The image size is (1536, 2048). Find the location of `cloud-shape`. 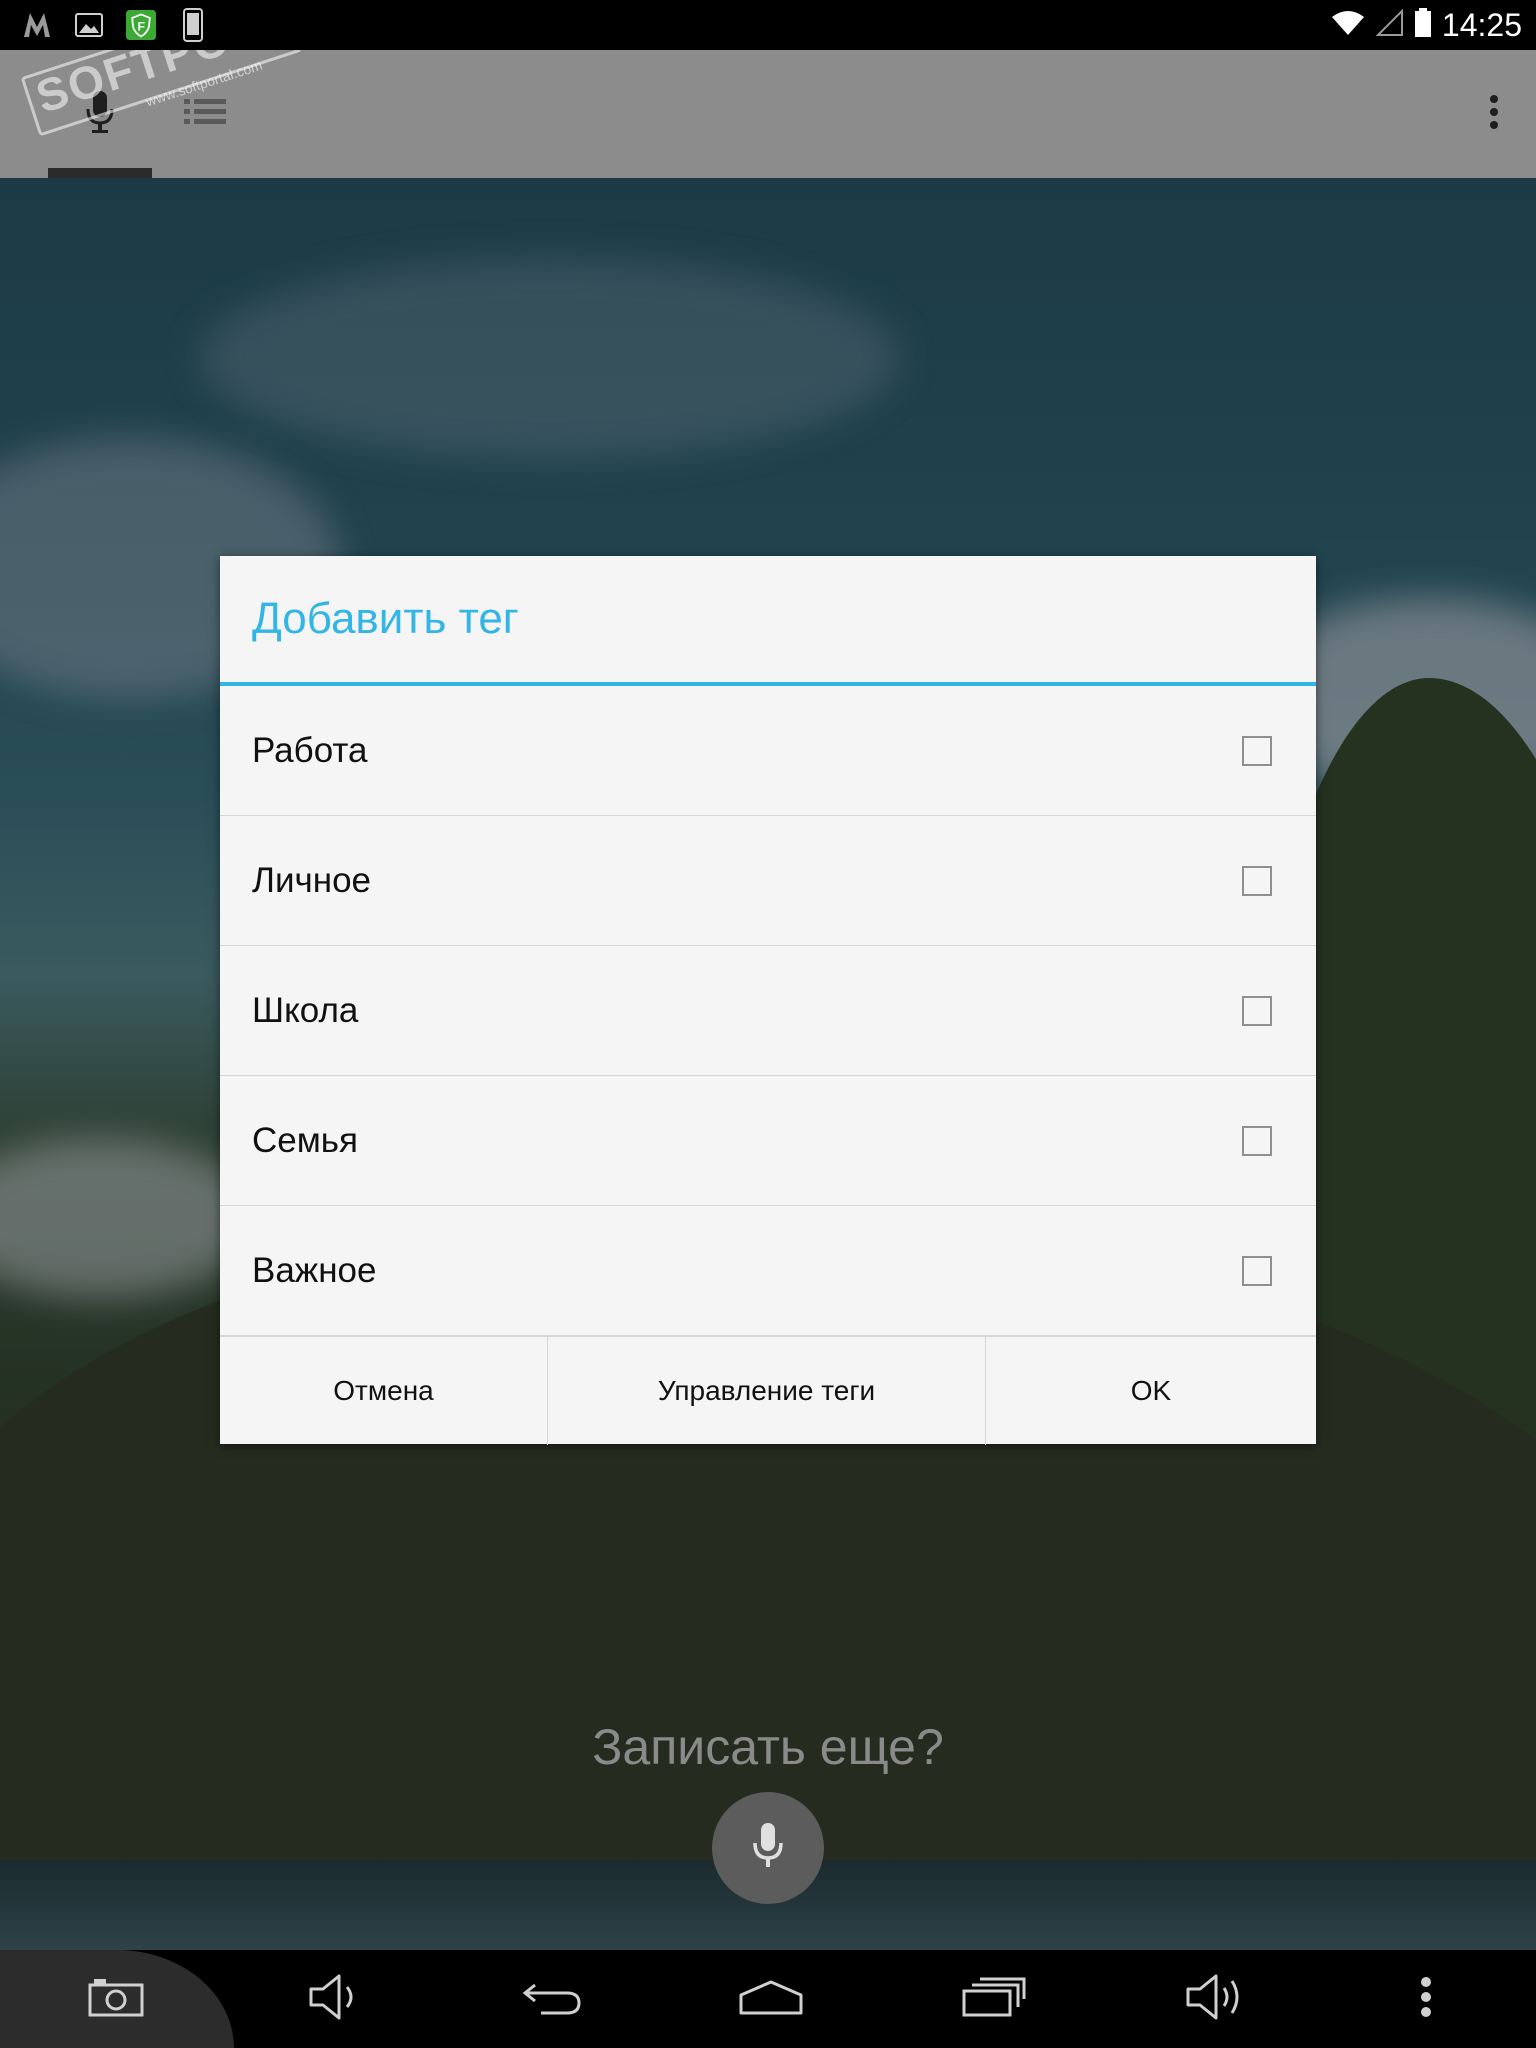

cloud-shape is located at coordinates (550, 358).